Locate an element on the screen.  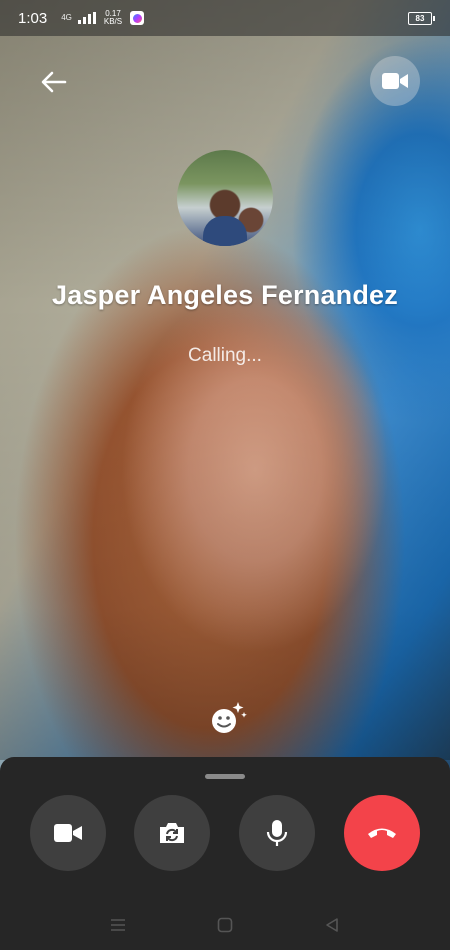
smiley-sparkle-icon is located at coordinates (229, 717).